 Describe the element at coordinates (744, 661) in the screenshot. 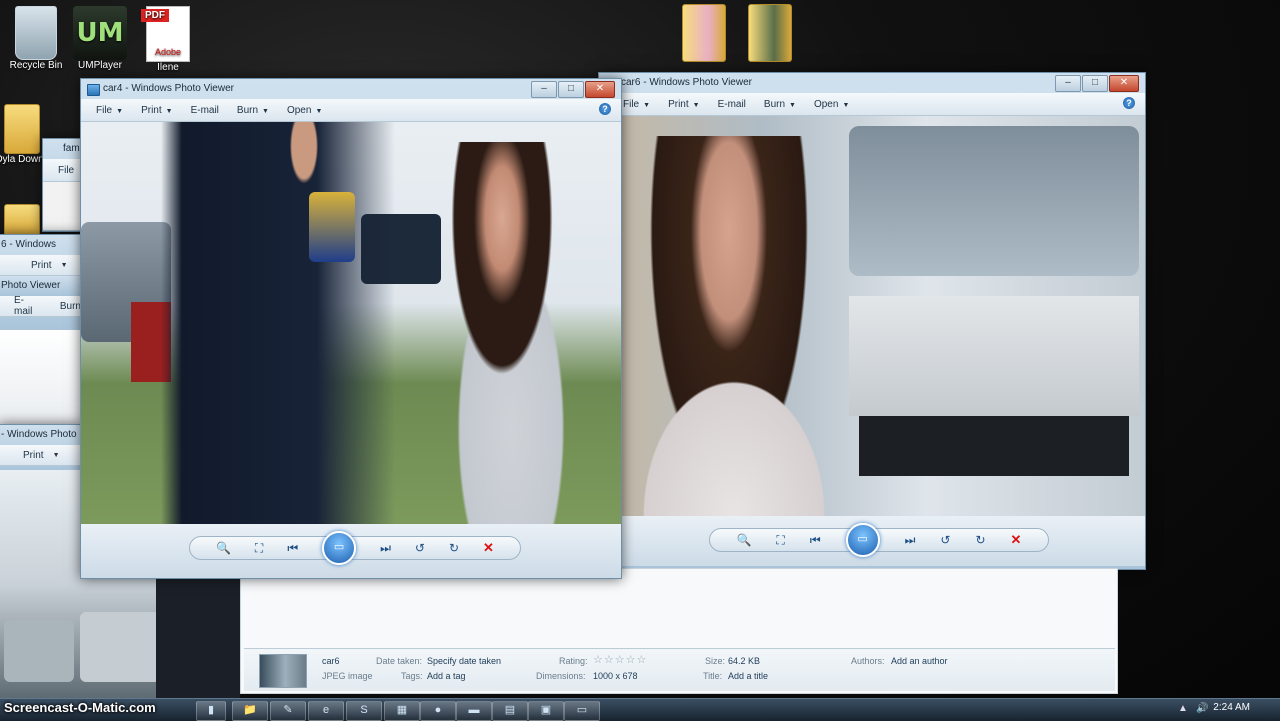

I see `size-value: 64.2 KB` at that location.